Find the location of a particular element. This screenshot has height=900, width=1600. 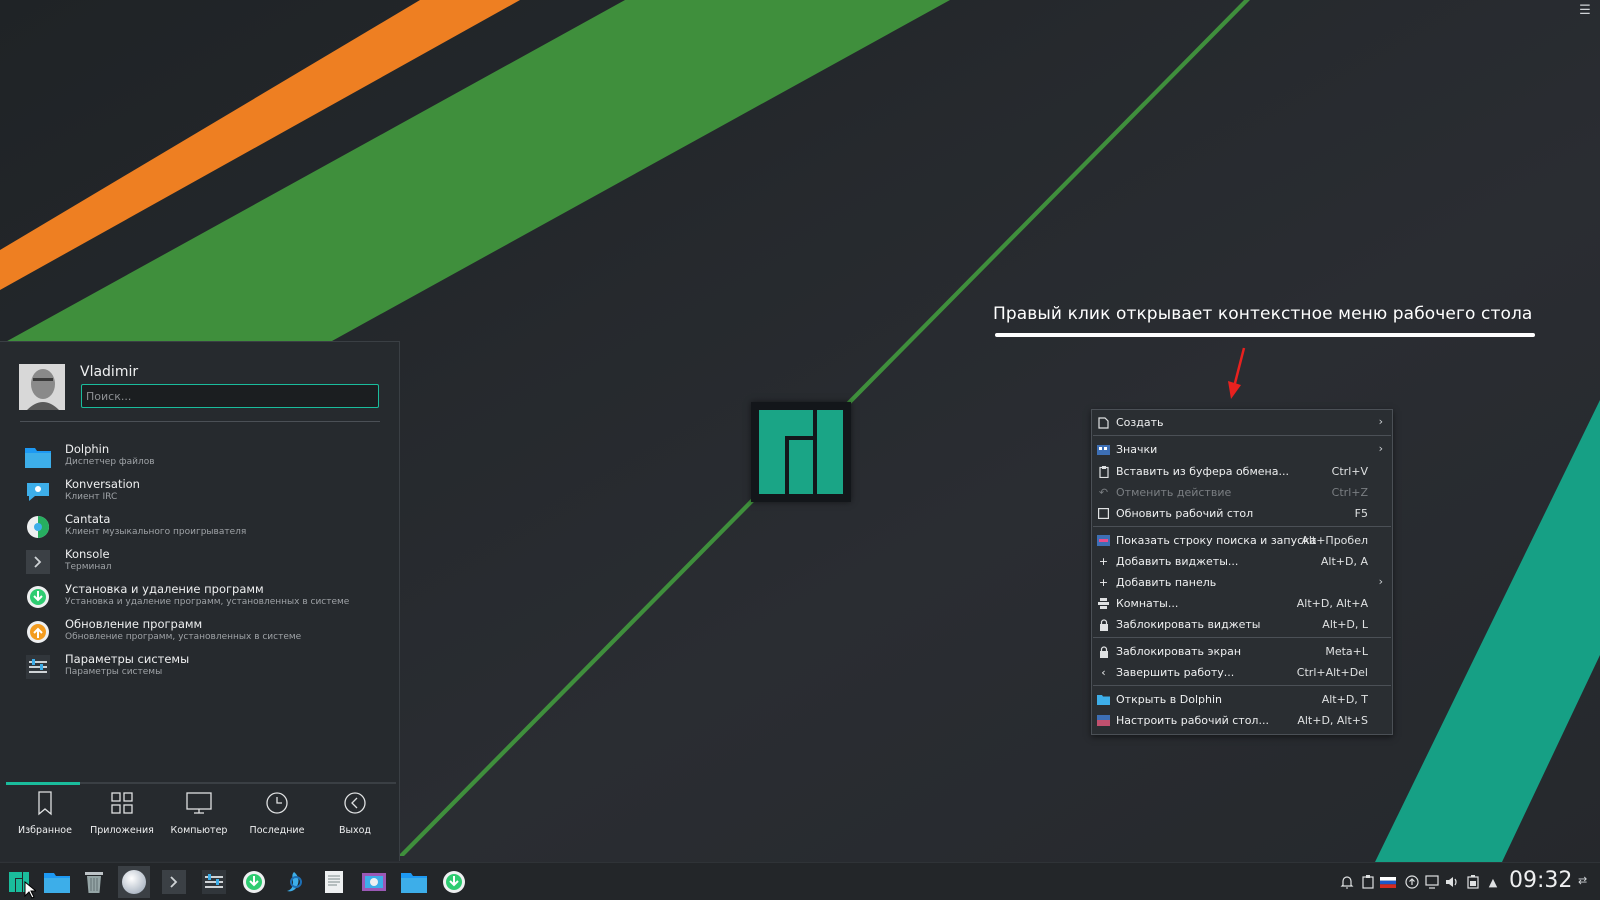

desktop-toolbox-icon: ☰ is located at coordinates (1585, 11).